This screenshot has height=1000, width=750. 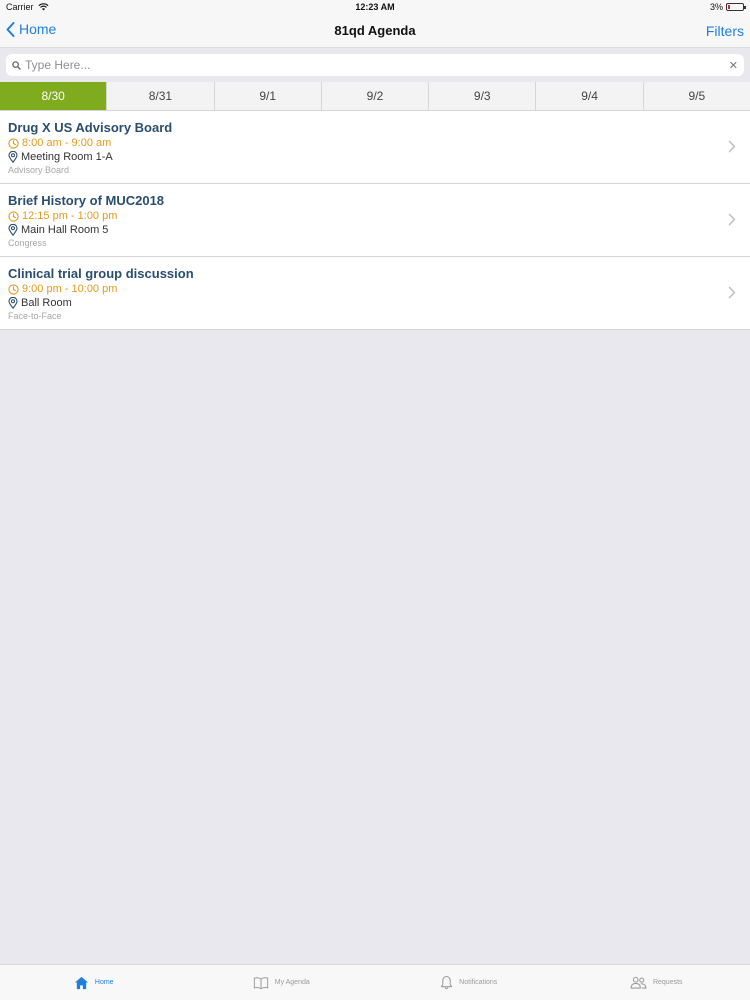 What do you see at coordinates (81, 982) in the screenshot?
I see `home-icon` at bounding box center [81, 982].